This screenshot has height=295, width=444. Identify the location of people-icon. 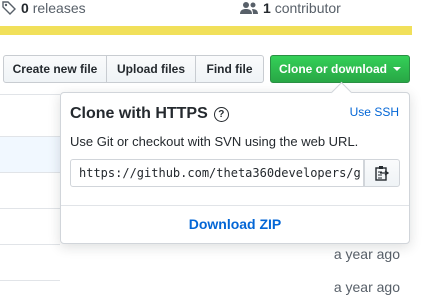
(249, 8).